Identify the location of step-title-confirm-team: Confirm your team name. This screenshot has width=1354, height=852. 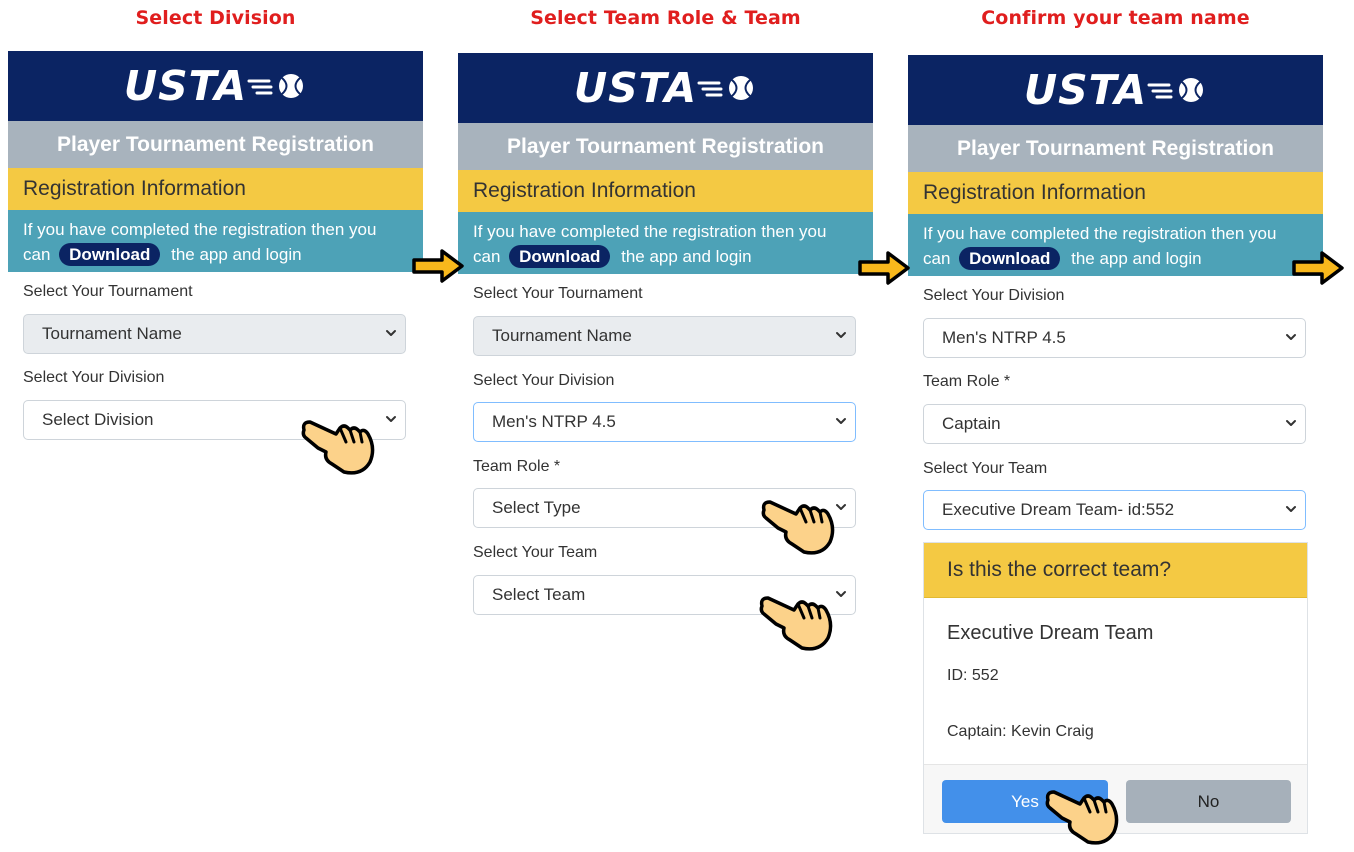
(1115, 18).